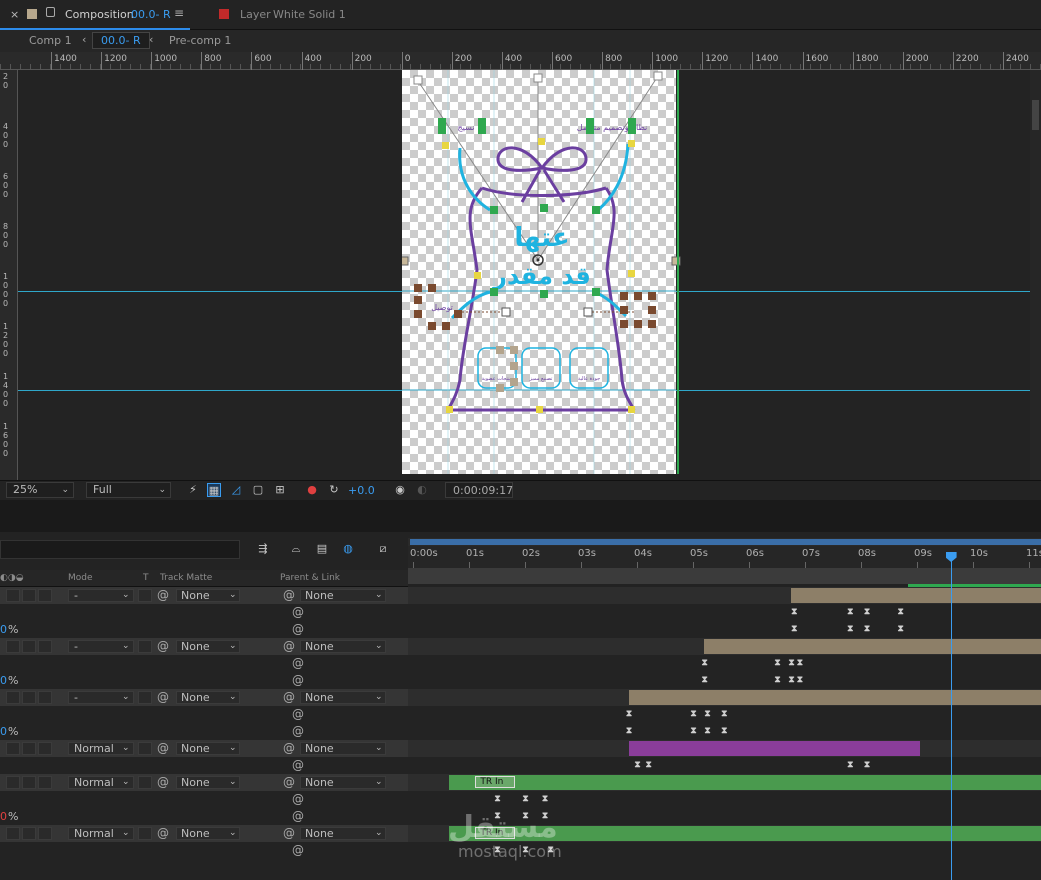  What do you see at coordinates (951, 716) in the screenshot?
I see `playhead-line` at bounding box center [951, 716].